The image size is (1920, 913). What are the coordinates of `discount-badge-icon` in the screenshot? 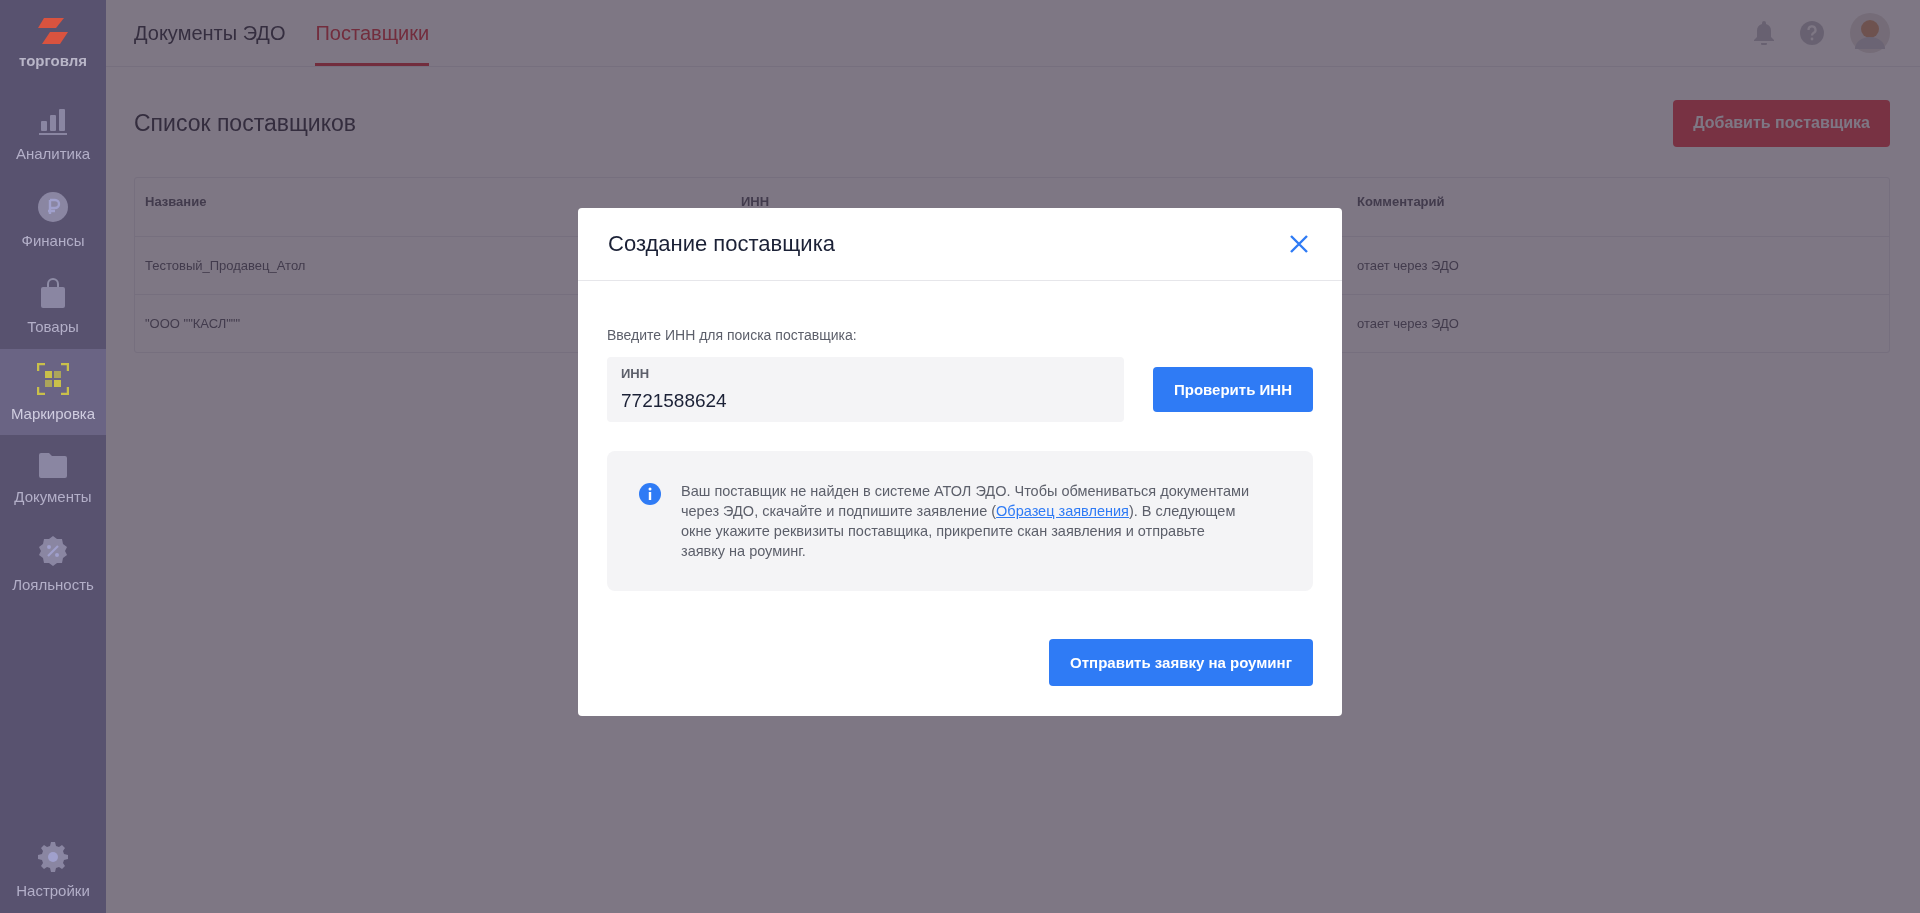 It's located at (53, 550).